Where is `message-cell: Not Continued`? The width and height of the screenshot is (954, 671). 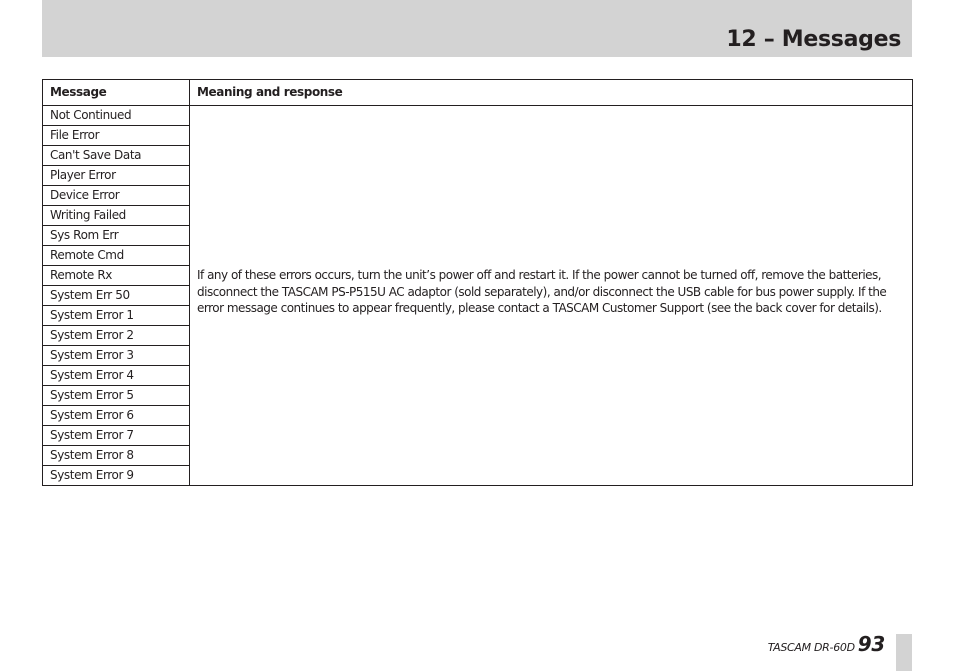
message-cell: Not Continued is located at coordinates (116, 115).